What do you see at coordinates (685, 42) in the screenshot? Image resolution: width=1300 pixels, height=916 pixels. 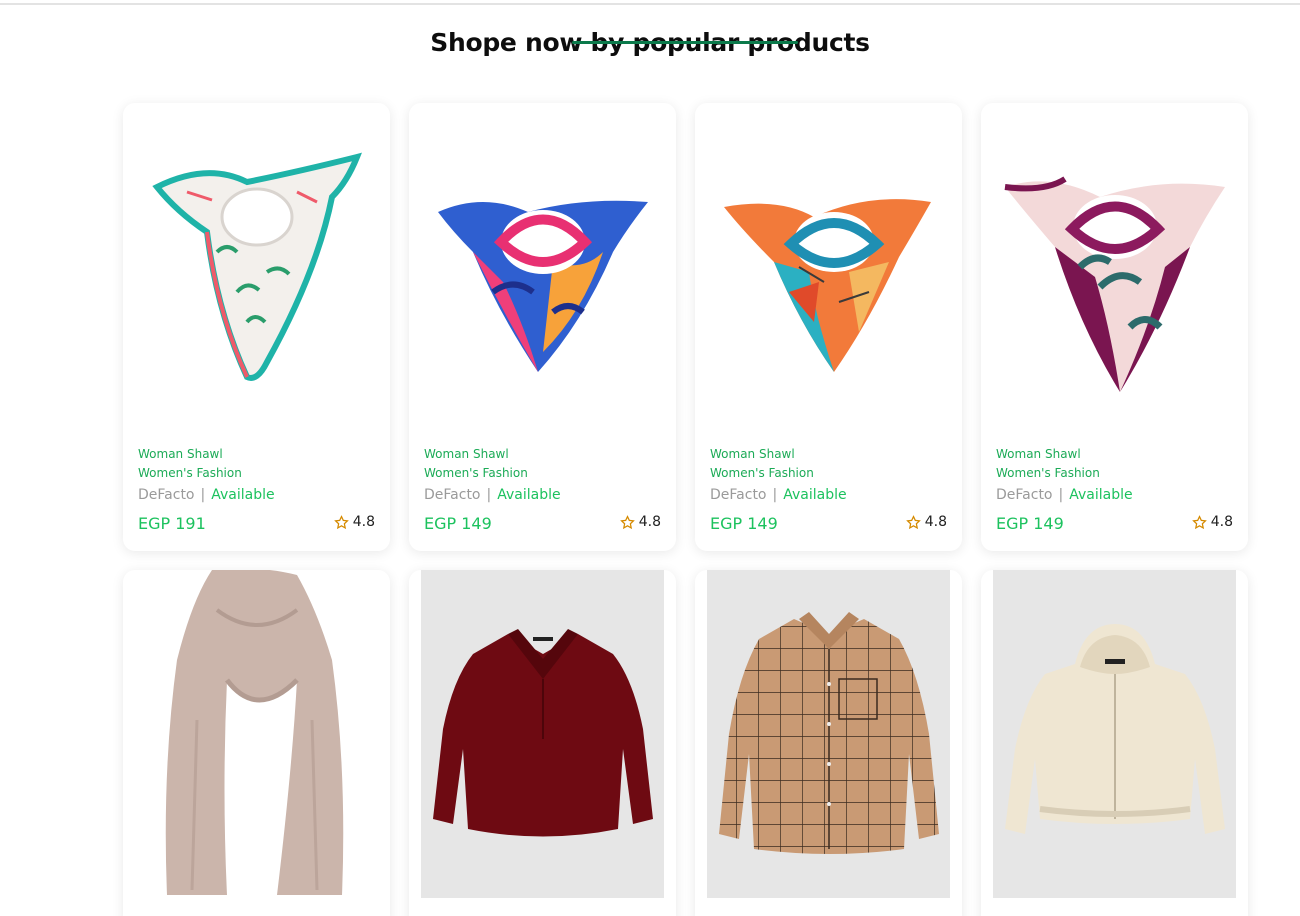 I see `title-underline` at bounding box center [685, 42].